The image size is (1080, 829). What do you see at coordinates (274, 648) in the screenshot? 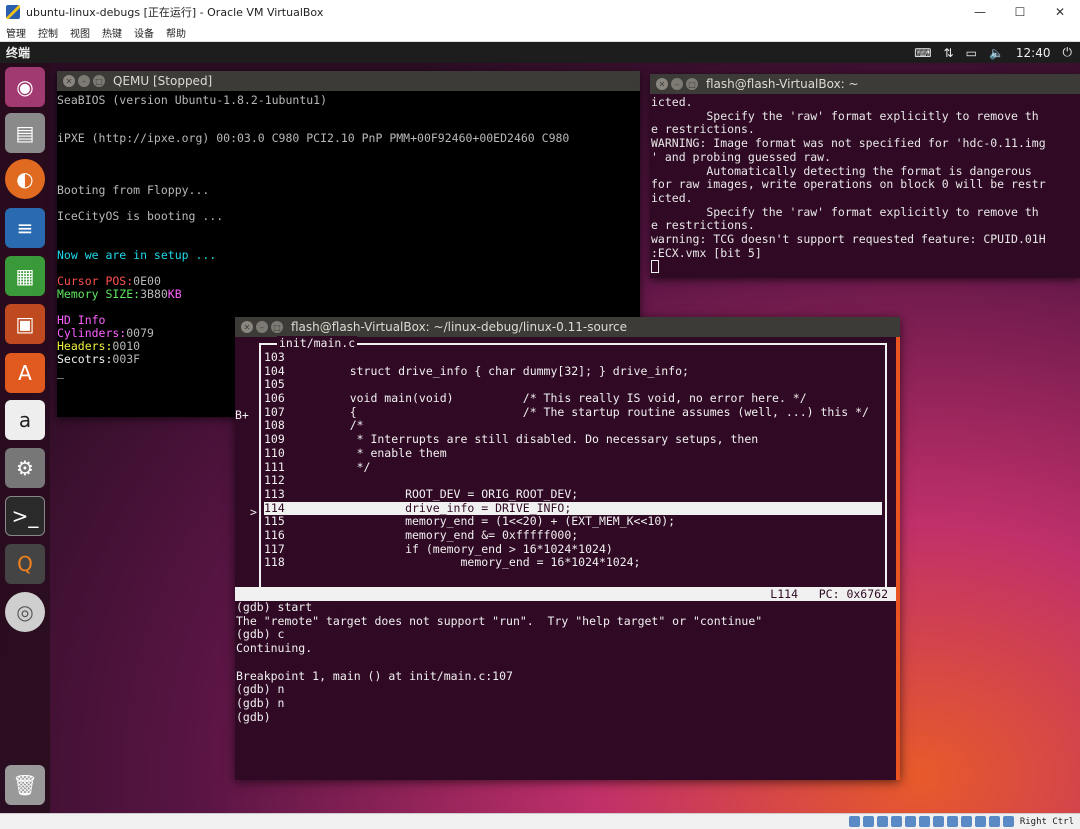
I see `console-line: Continuing.` at bounding box center [274, 648].